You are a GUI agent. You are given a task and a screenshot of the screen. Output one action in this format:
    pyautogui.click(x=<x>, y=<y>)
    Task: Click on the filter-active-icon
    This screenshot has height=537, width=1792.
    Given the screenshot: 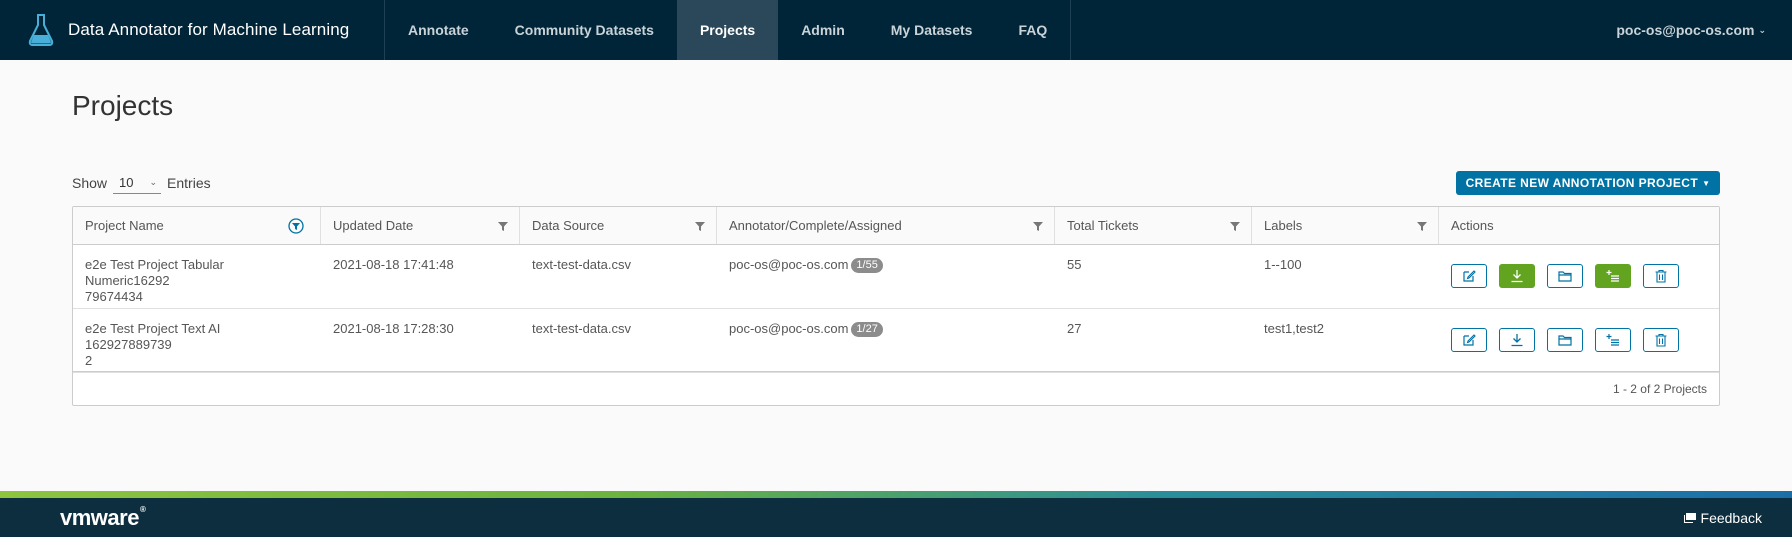 What is the action you would take?
    pyautogui.click(x=296, y=226)
    